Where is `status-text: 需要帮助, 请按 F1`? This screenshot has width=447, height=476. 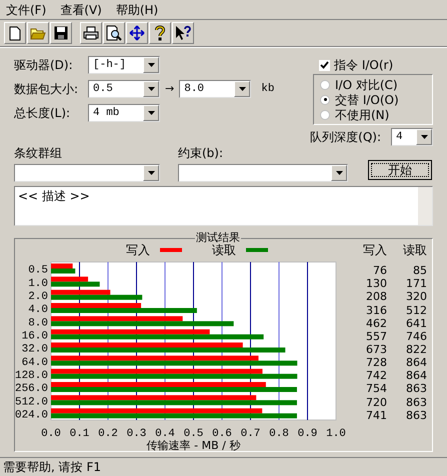 status-text: 需要帮助, 请按 F1 is located at coordinates (52, 467).